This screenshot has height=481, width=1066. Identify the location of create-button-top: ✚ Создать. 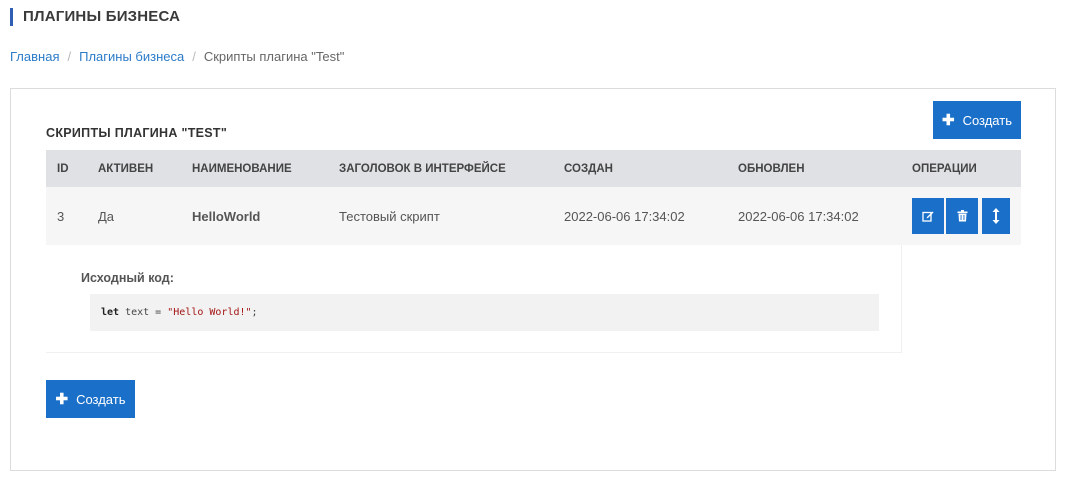
(977, 120).